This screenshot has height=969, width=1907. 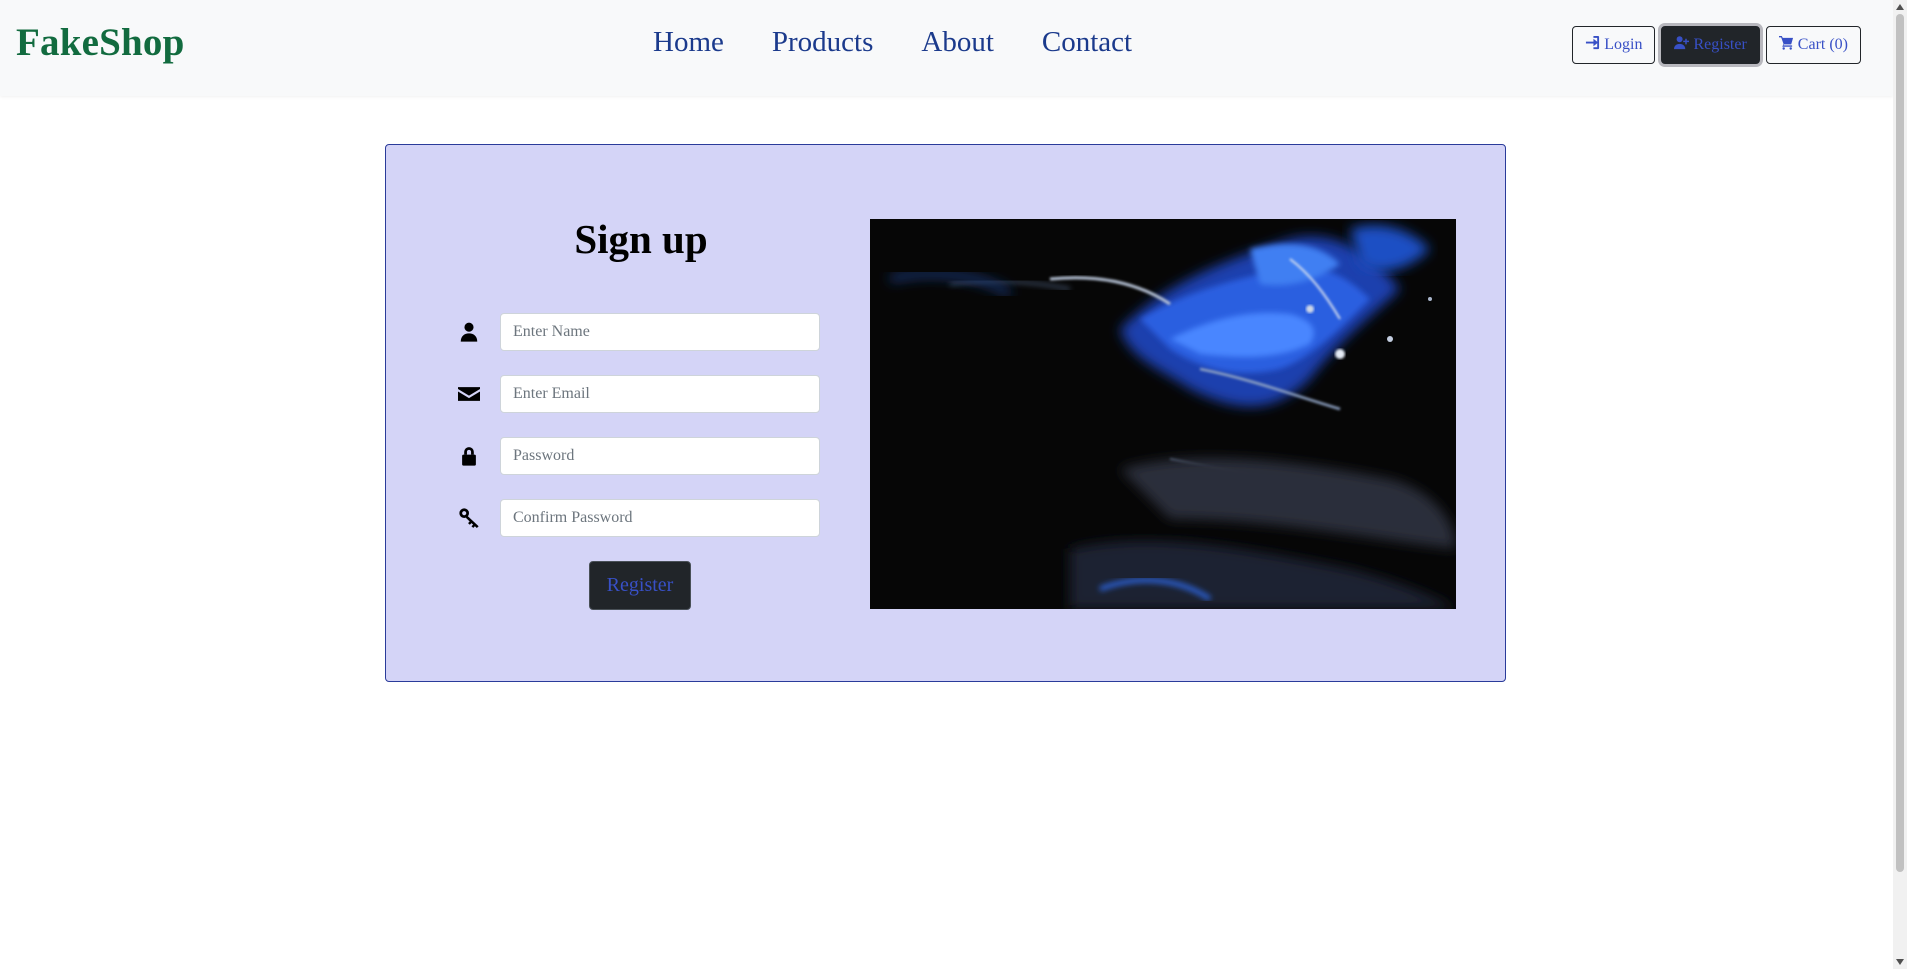 What do you see at coordinates (1786, 45) in the screenshot?
I see `shopping-cart-icon` at bounding box center [1786, 45].